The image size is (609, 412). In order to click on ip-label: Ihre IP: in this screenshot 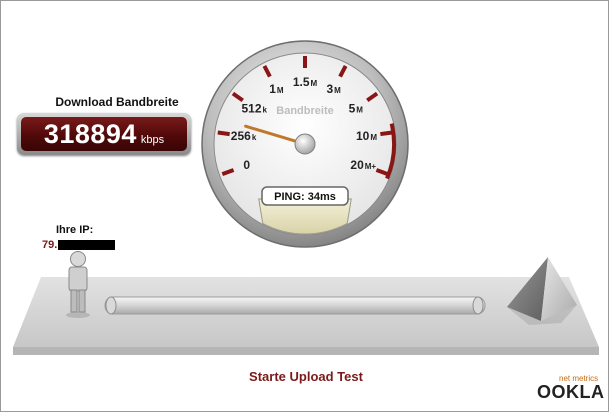, I will do `click(75, 230)`.